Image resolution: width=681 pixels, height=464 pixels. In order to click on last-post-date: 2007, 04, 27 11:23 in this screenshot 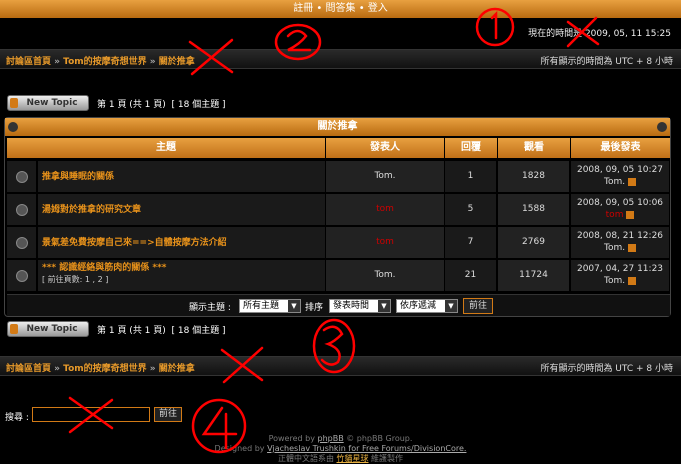, I will do `click(620, 269)`.